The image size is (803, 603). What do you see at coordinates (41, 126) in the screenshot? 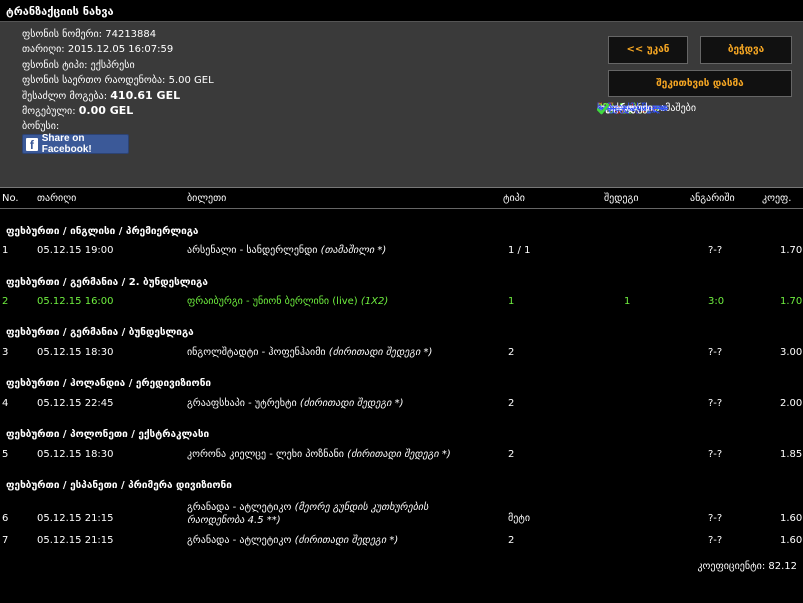
I see `info-label: ბონუსი:` at bounding box center [41, 126].